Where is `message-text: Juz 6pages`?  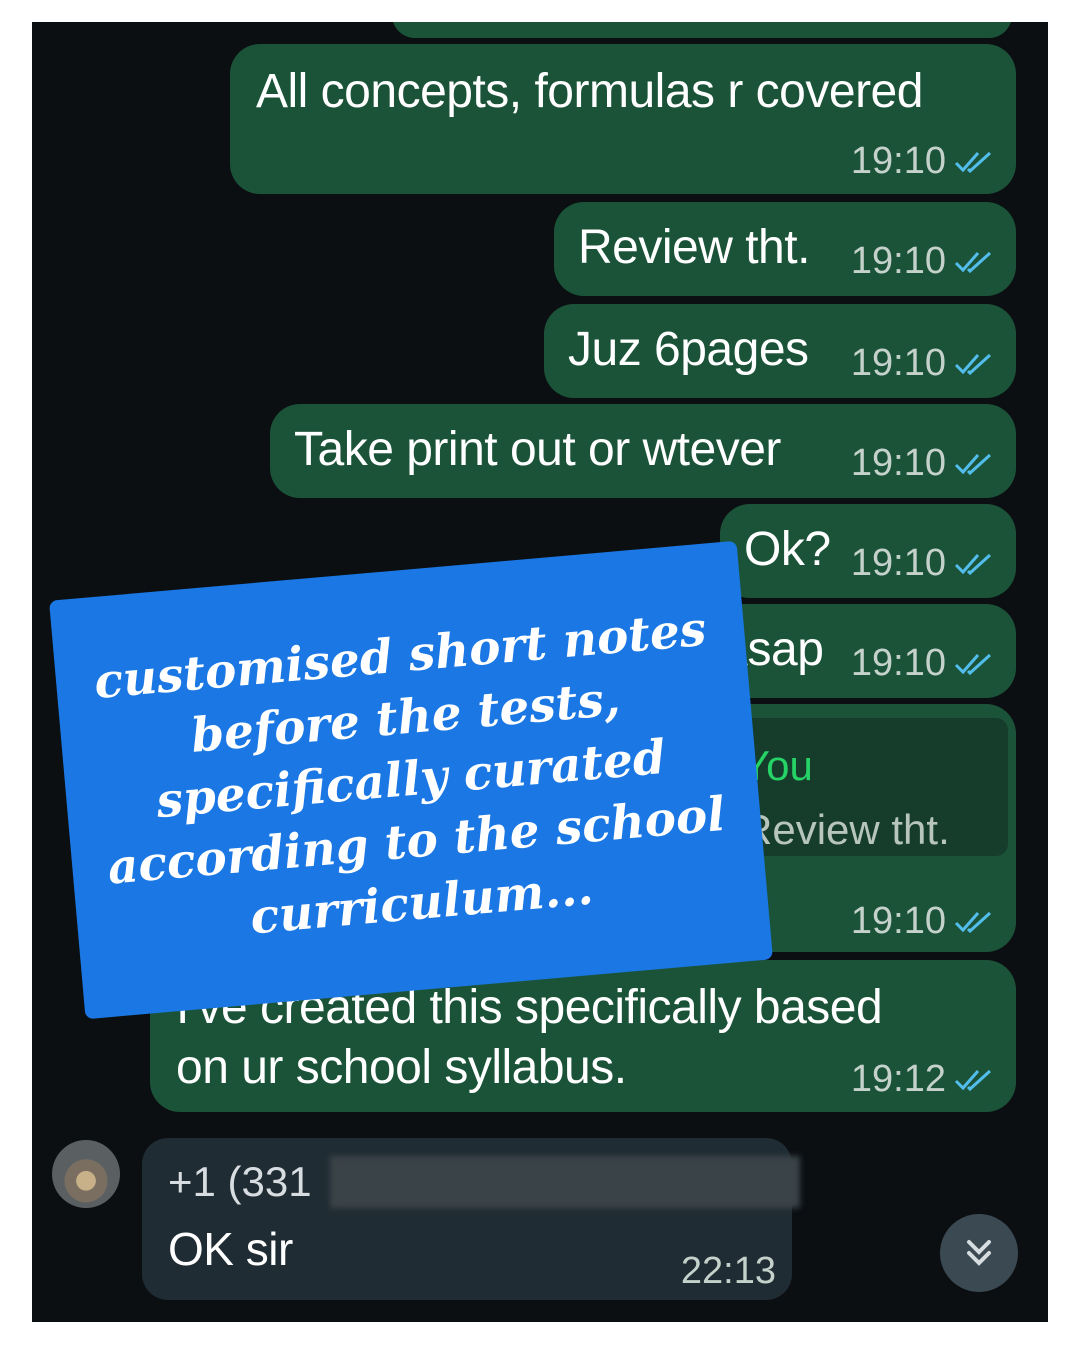 message-text: Juz 6pages is located at coordinates (688, 349).